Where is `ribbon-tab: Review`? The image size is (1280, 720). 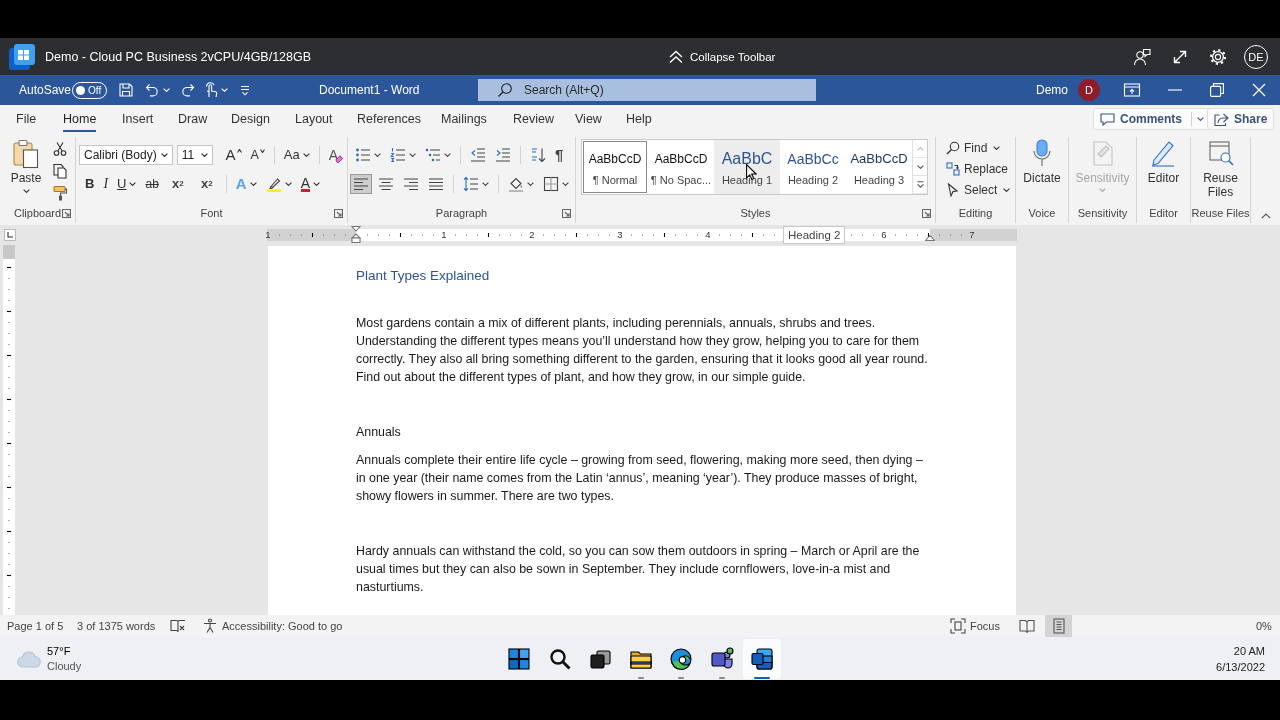
ribbon-tab: Review is located at coordinates (533, 119).